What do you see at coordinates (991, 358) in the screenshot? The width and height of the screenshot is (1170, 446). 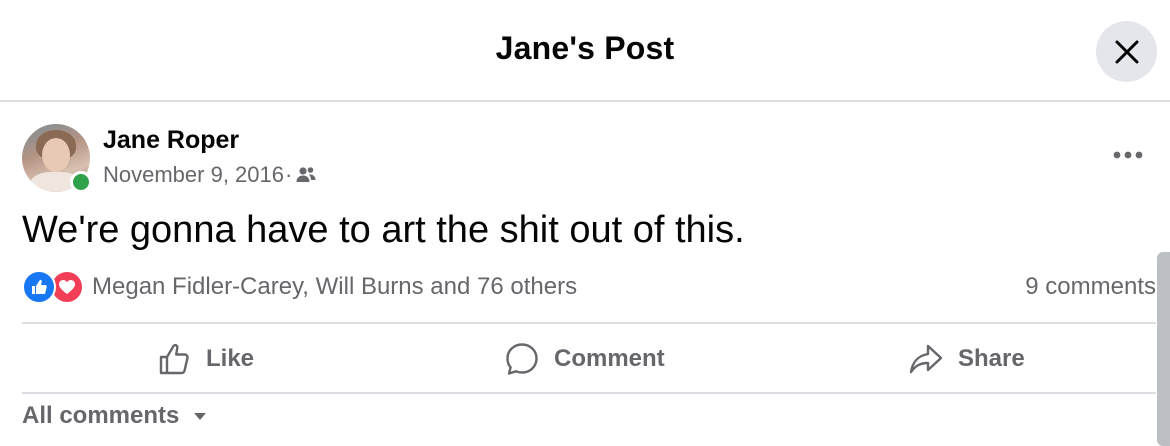 I see `share-label: Share` at bounding box center [991, 358].